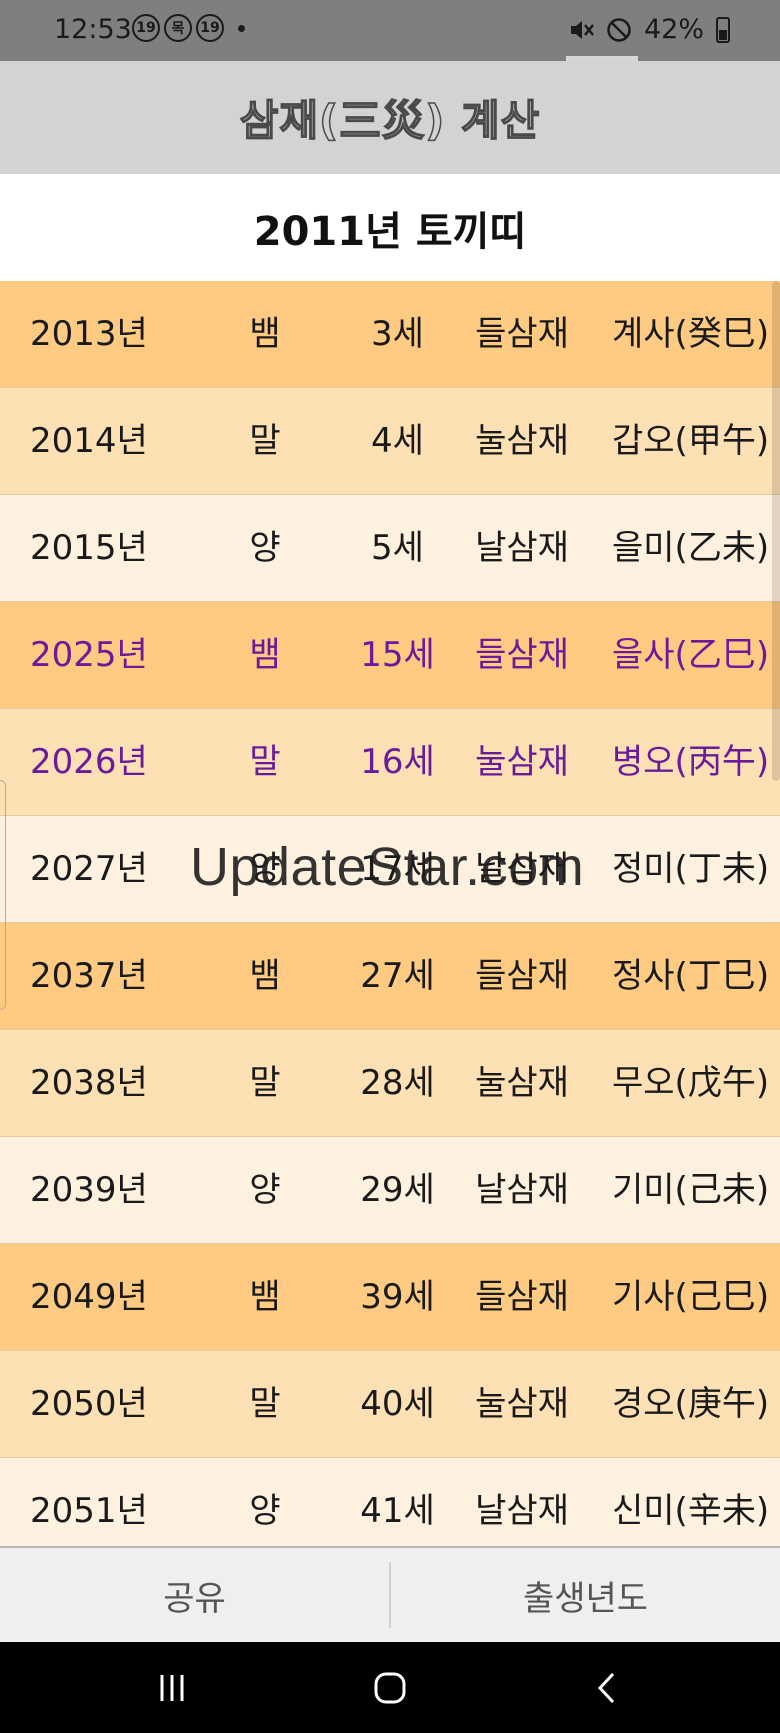 The image size is (780, 1733). Describe the element at coordinates (397, 548) in the screenshot. I see `cell-age: 5세` at that location.